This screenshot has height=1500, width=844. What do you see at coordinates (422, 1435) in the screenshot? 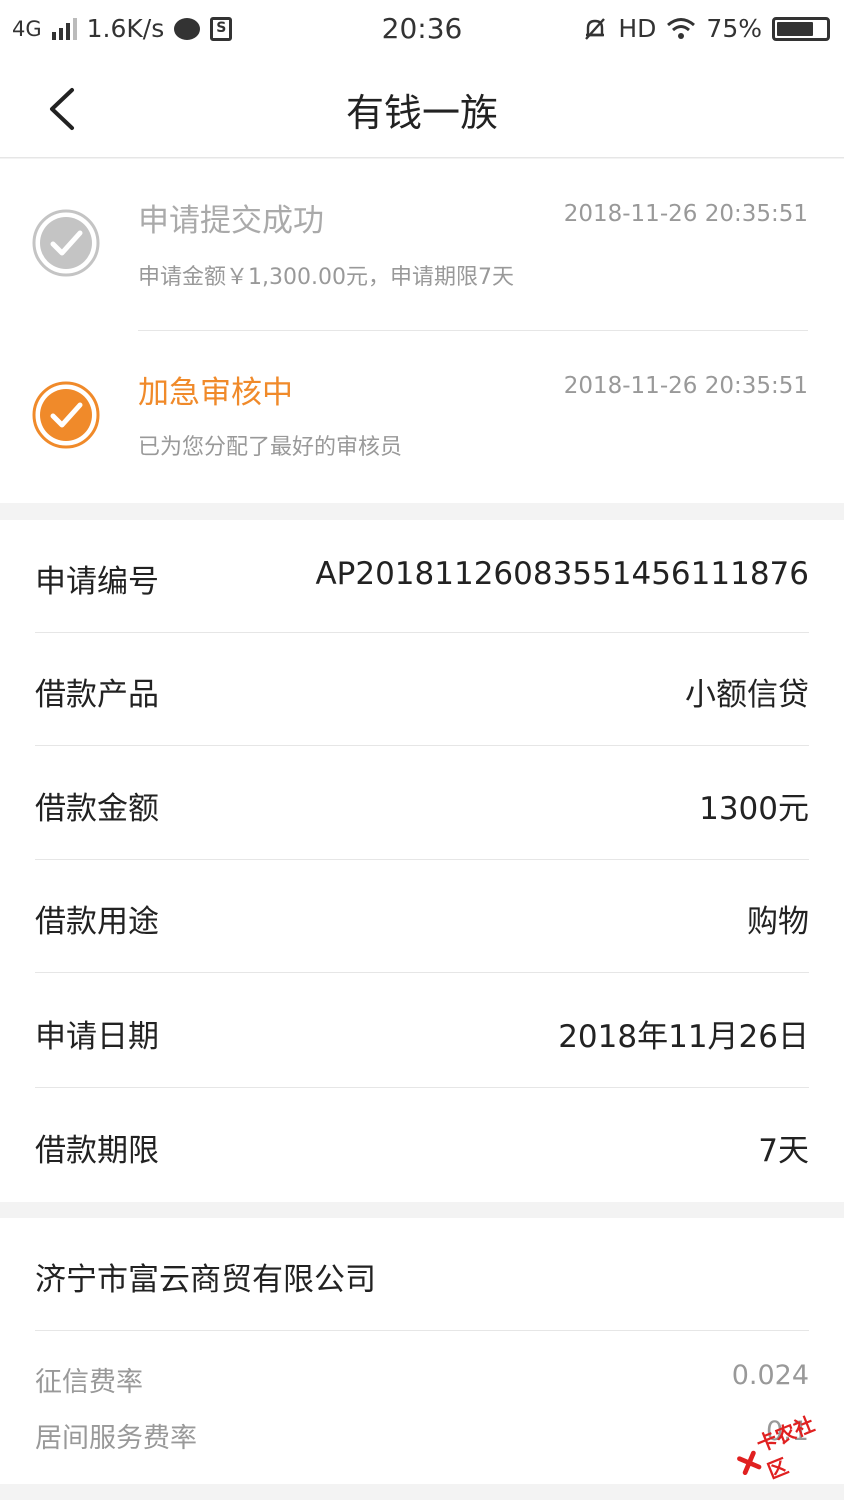
I see `fee-row-service: 居间服务费率 0.1` at bounding box center [422, 1435].